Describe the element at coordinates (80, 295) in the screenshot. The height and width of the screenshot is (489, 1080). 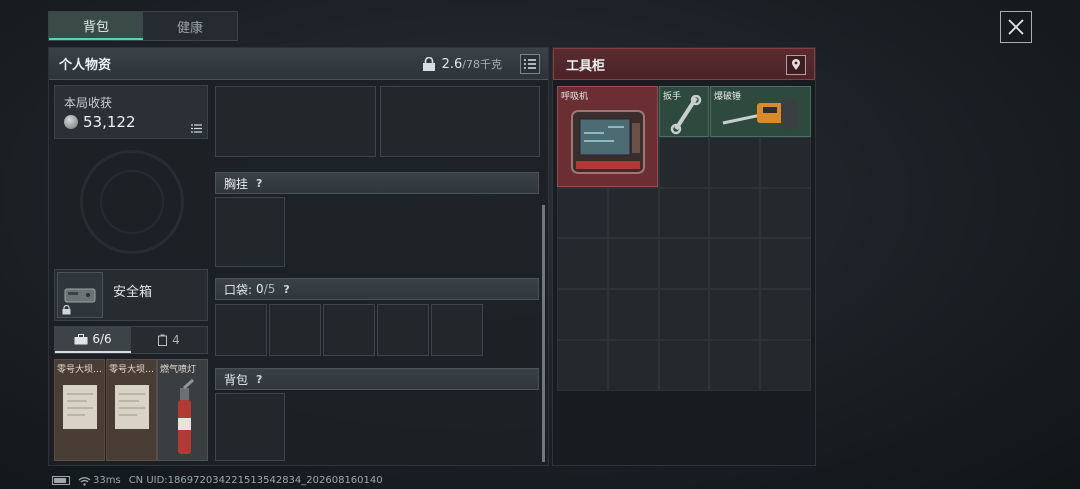
I see `safebox-icon` at that location.